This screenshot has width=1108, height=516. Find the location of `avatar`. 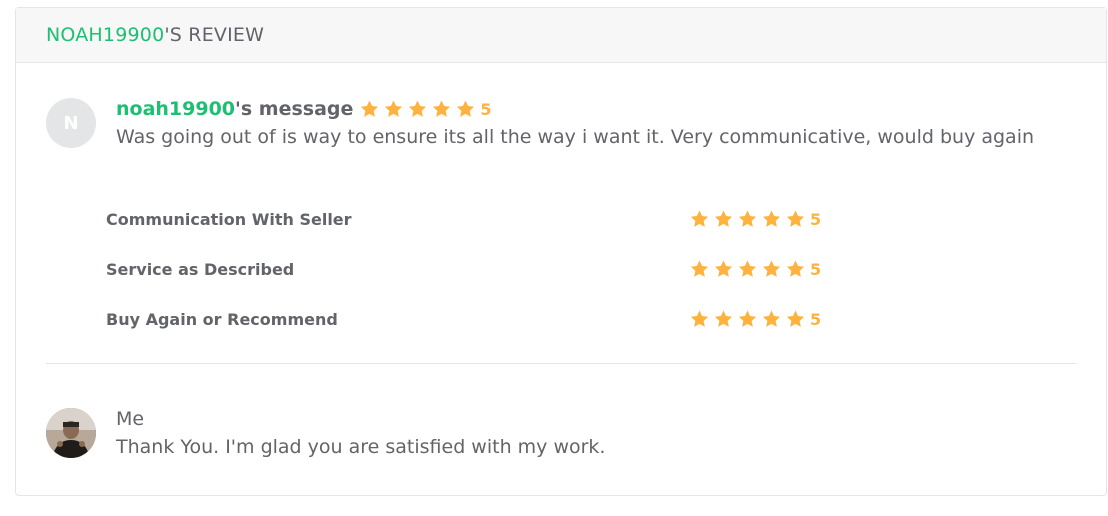

avatar is located at coordinates (71, 433).